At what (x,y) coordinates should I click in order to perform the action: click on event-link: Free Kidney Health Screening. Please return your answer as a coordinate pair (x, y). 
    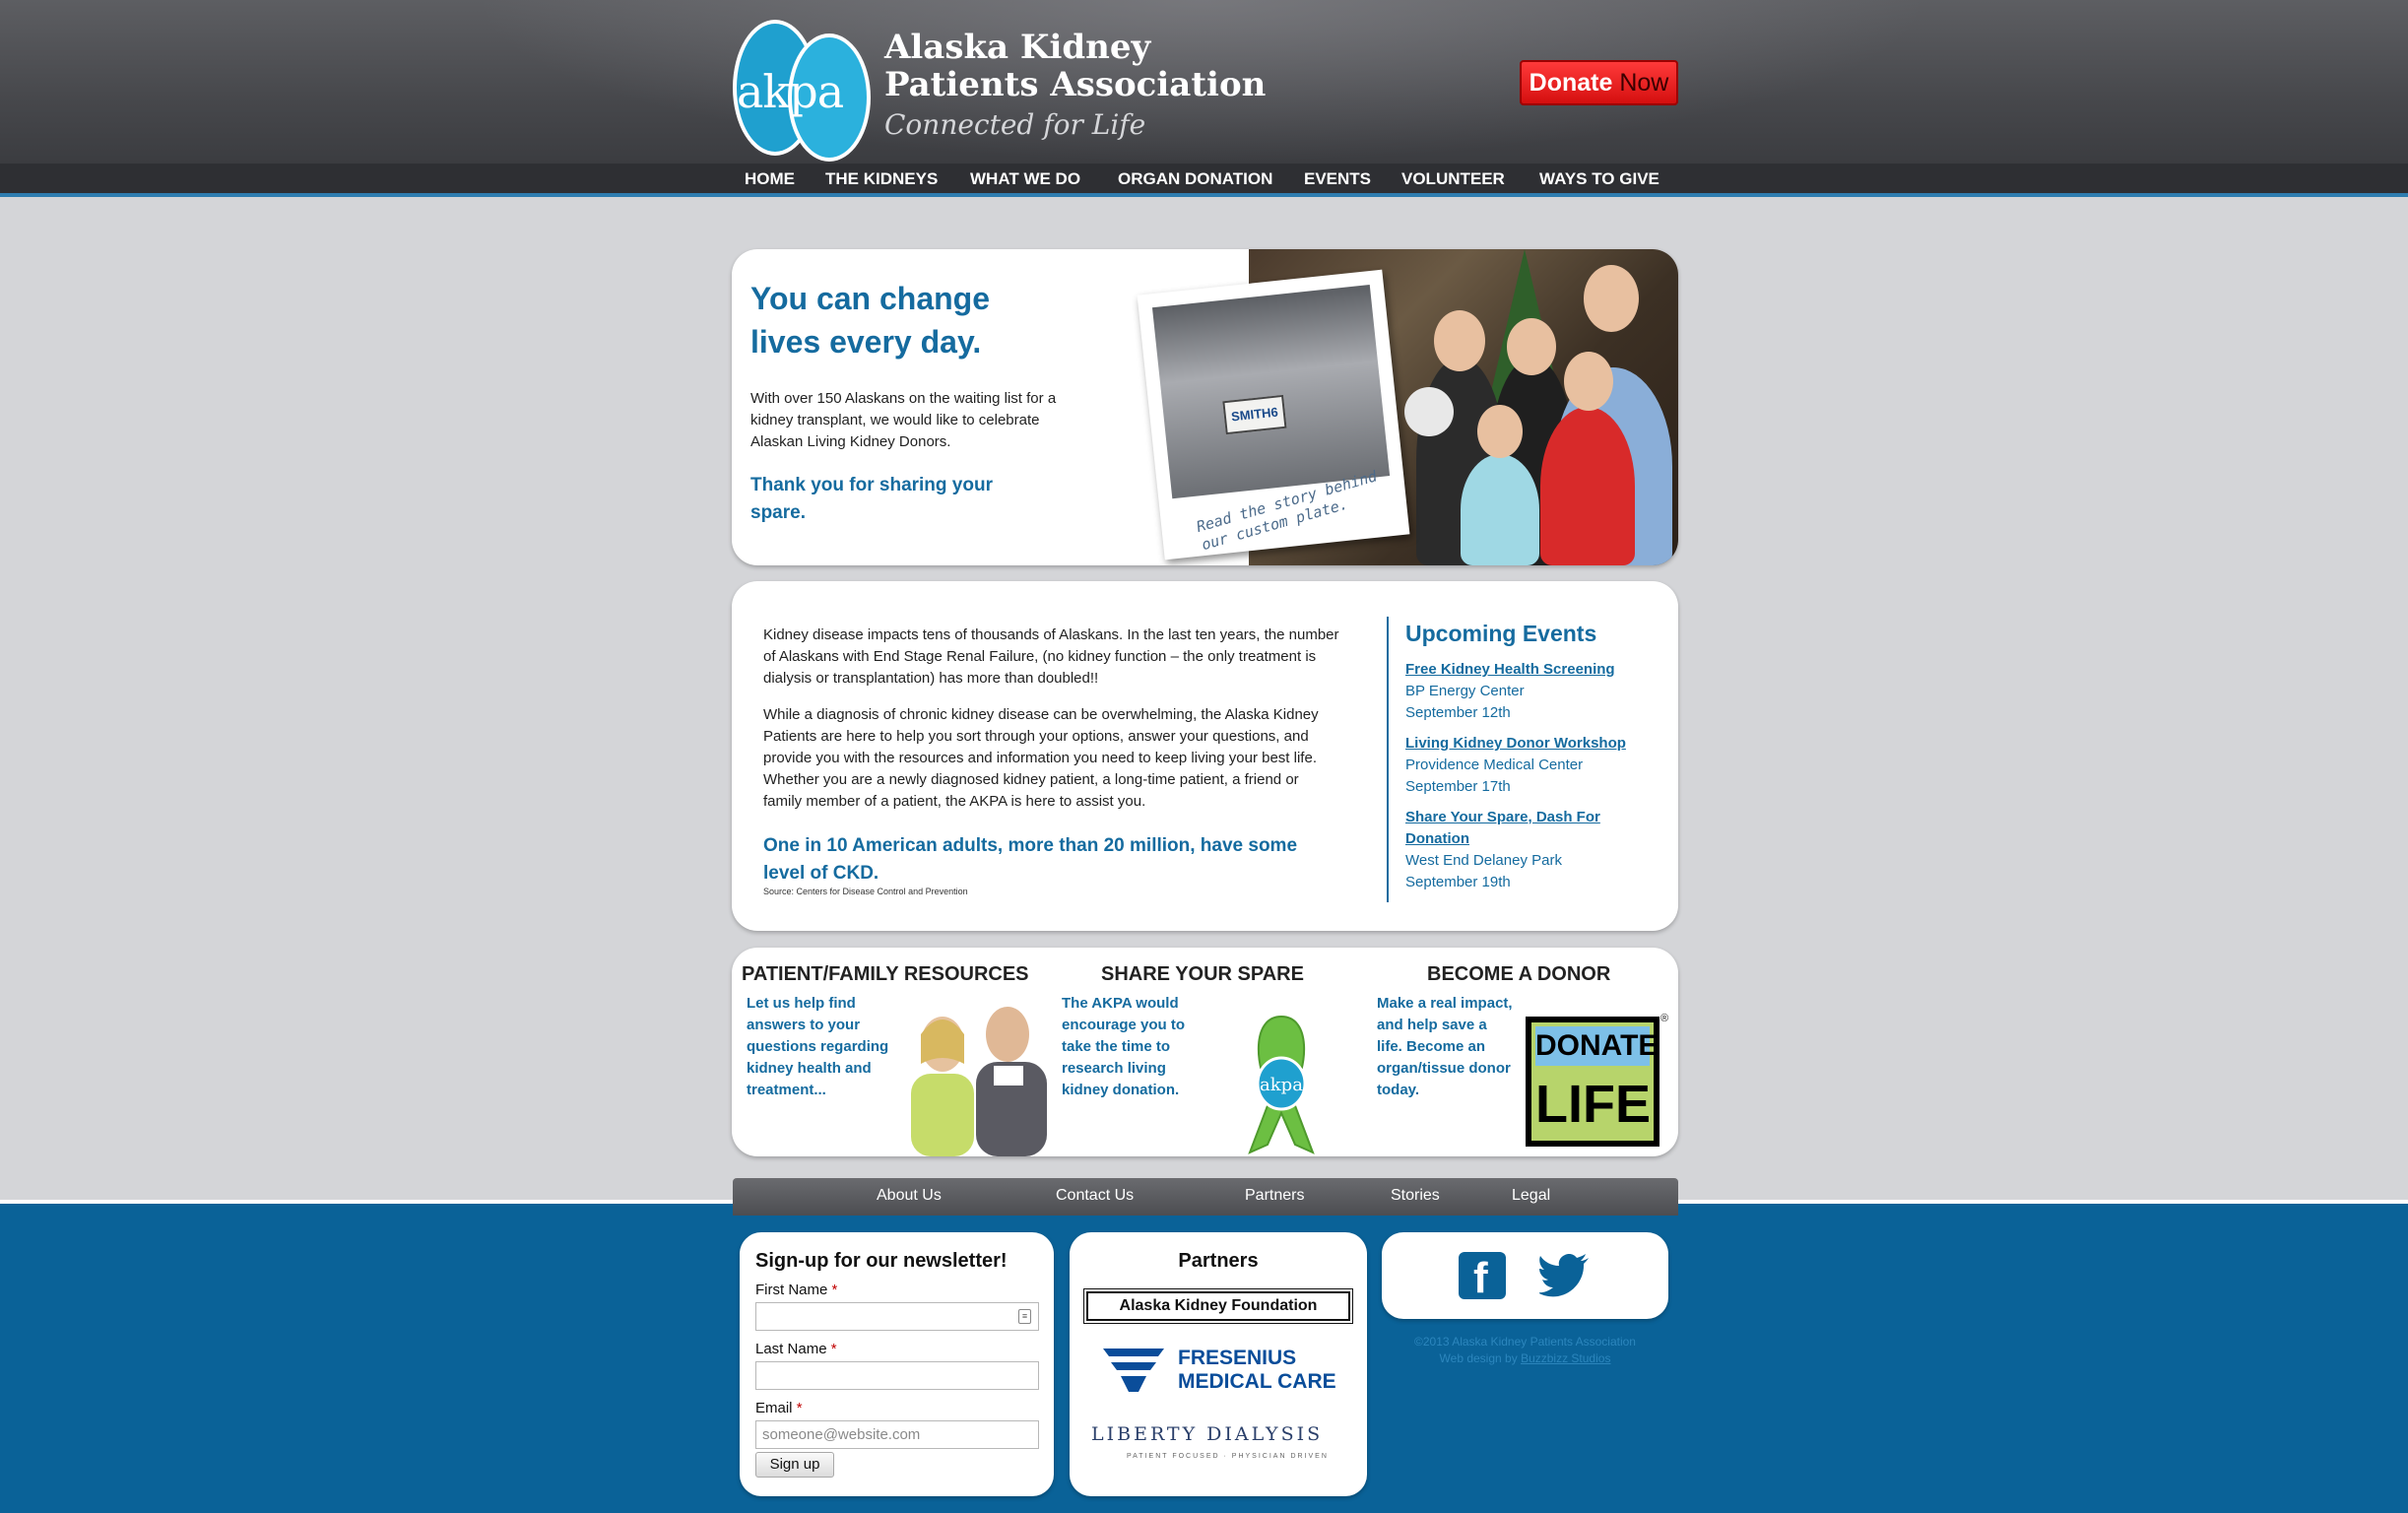
    Looking at the image, I should click on (1534, 670).